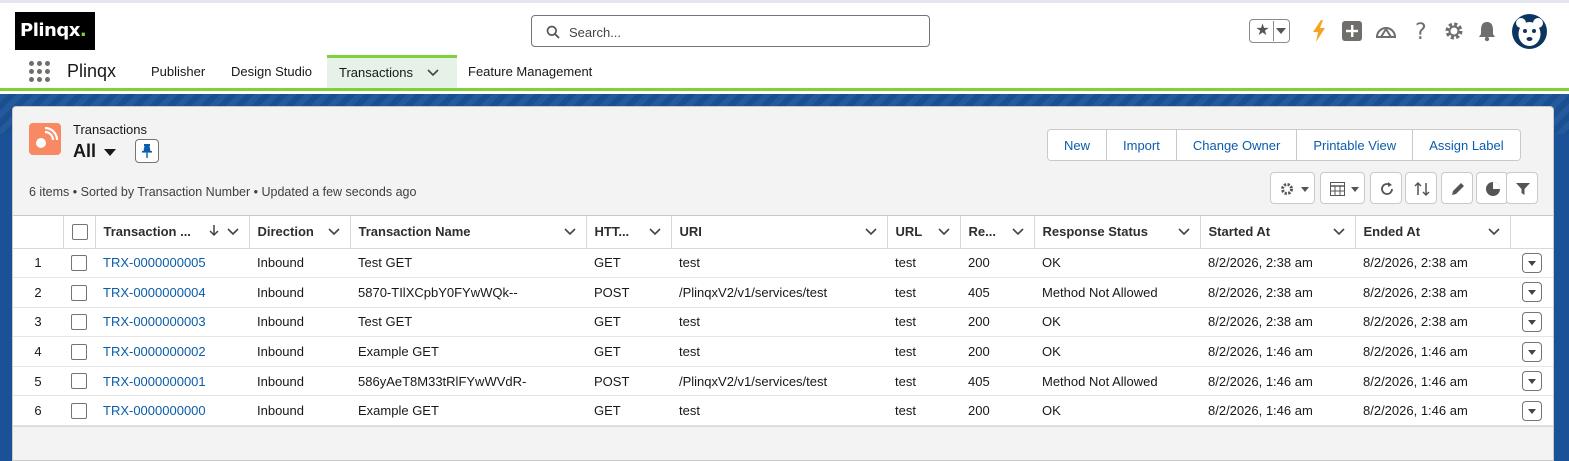 The width and height of the screenshot is (1569, 461). I want to click on transactions-object-icon, so click(45, 139).